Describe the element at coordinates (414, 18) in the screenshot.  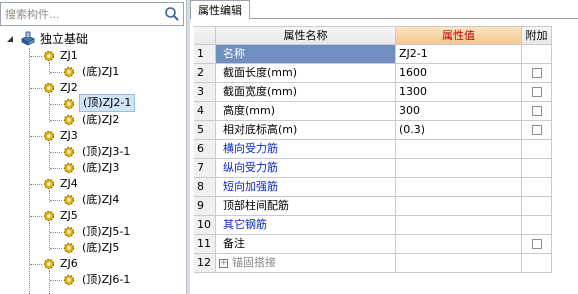
I see `tab-baseline` at that location.